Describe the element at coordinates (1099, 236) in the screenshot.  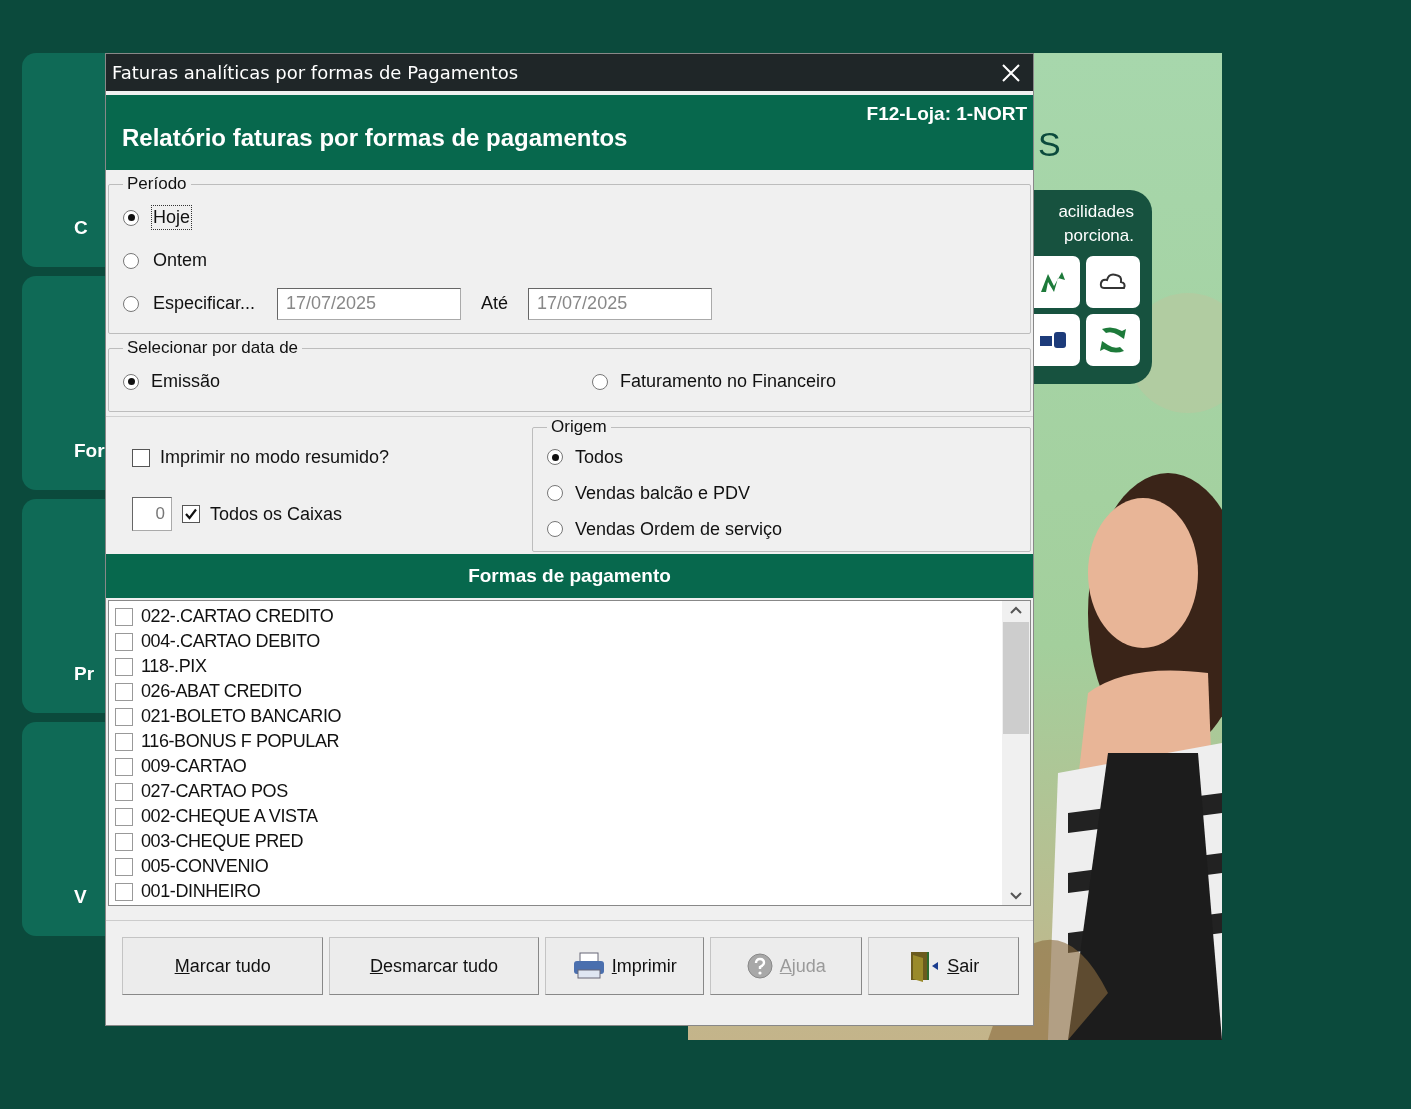
I see `promo-text: porciona.` at that location.